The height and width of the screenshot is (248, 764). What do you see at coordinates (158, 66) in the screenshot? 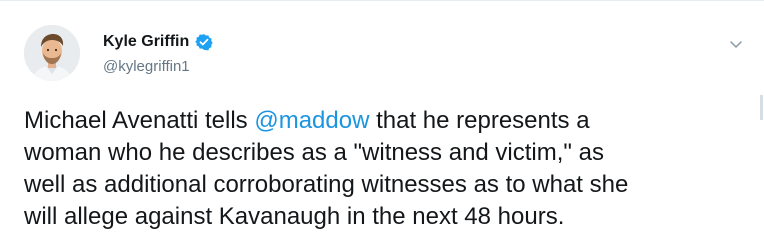
I see `author-handle: @kylegriffin1` at bounding box center [158, 66].